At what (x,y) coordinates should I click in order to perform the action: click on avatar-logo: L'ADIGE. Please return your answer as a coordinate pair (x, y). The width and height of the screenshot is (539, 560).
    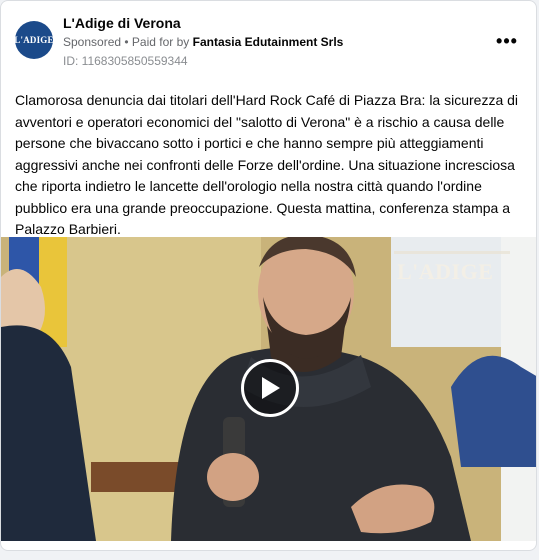
    Looking at the image, I should click on (34, 40).